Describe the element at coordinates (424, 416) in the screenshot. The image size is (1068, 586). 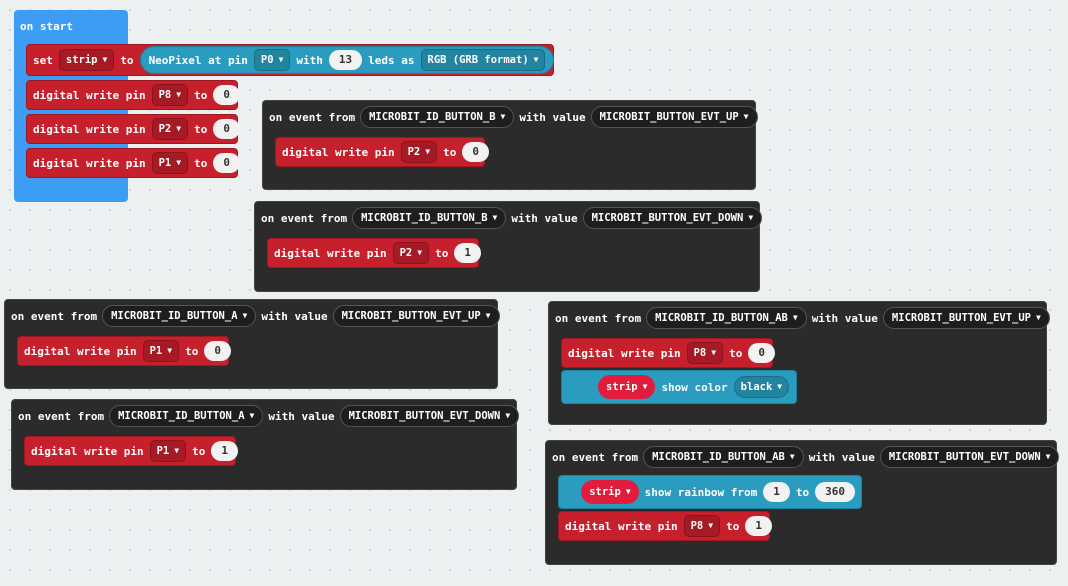
I see `event-value-value: MICROBIT_BUTTON_EVT_DOWN` at that location.